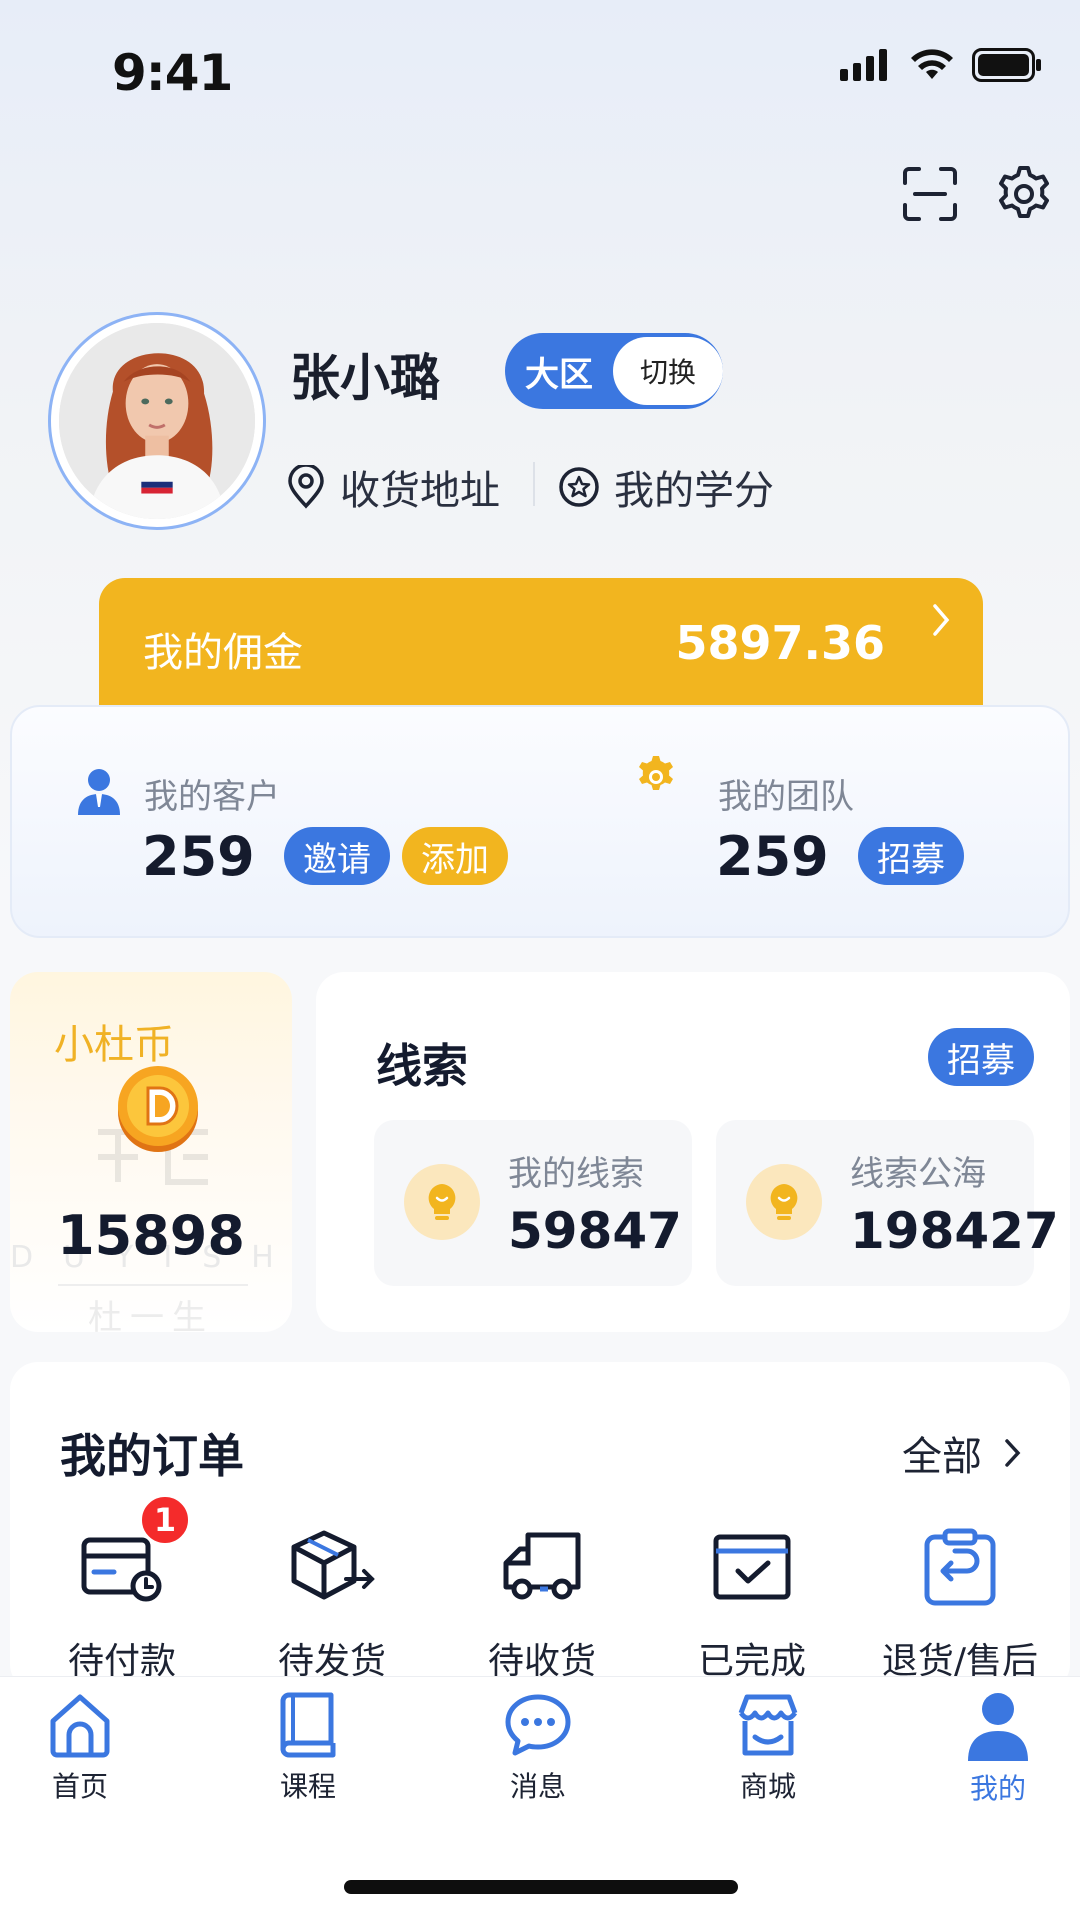  What do you see at coordinates (153, 1285) in the screenshot?
I see `watermark-line` at bounding box center [153, 1285].